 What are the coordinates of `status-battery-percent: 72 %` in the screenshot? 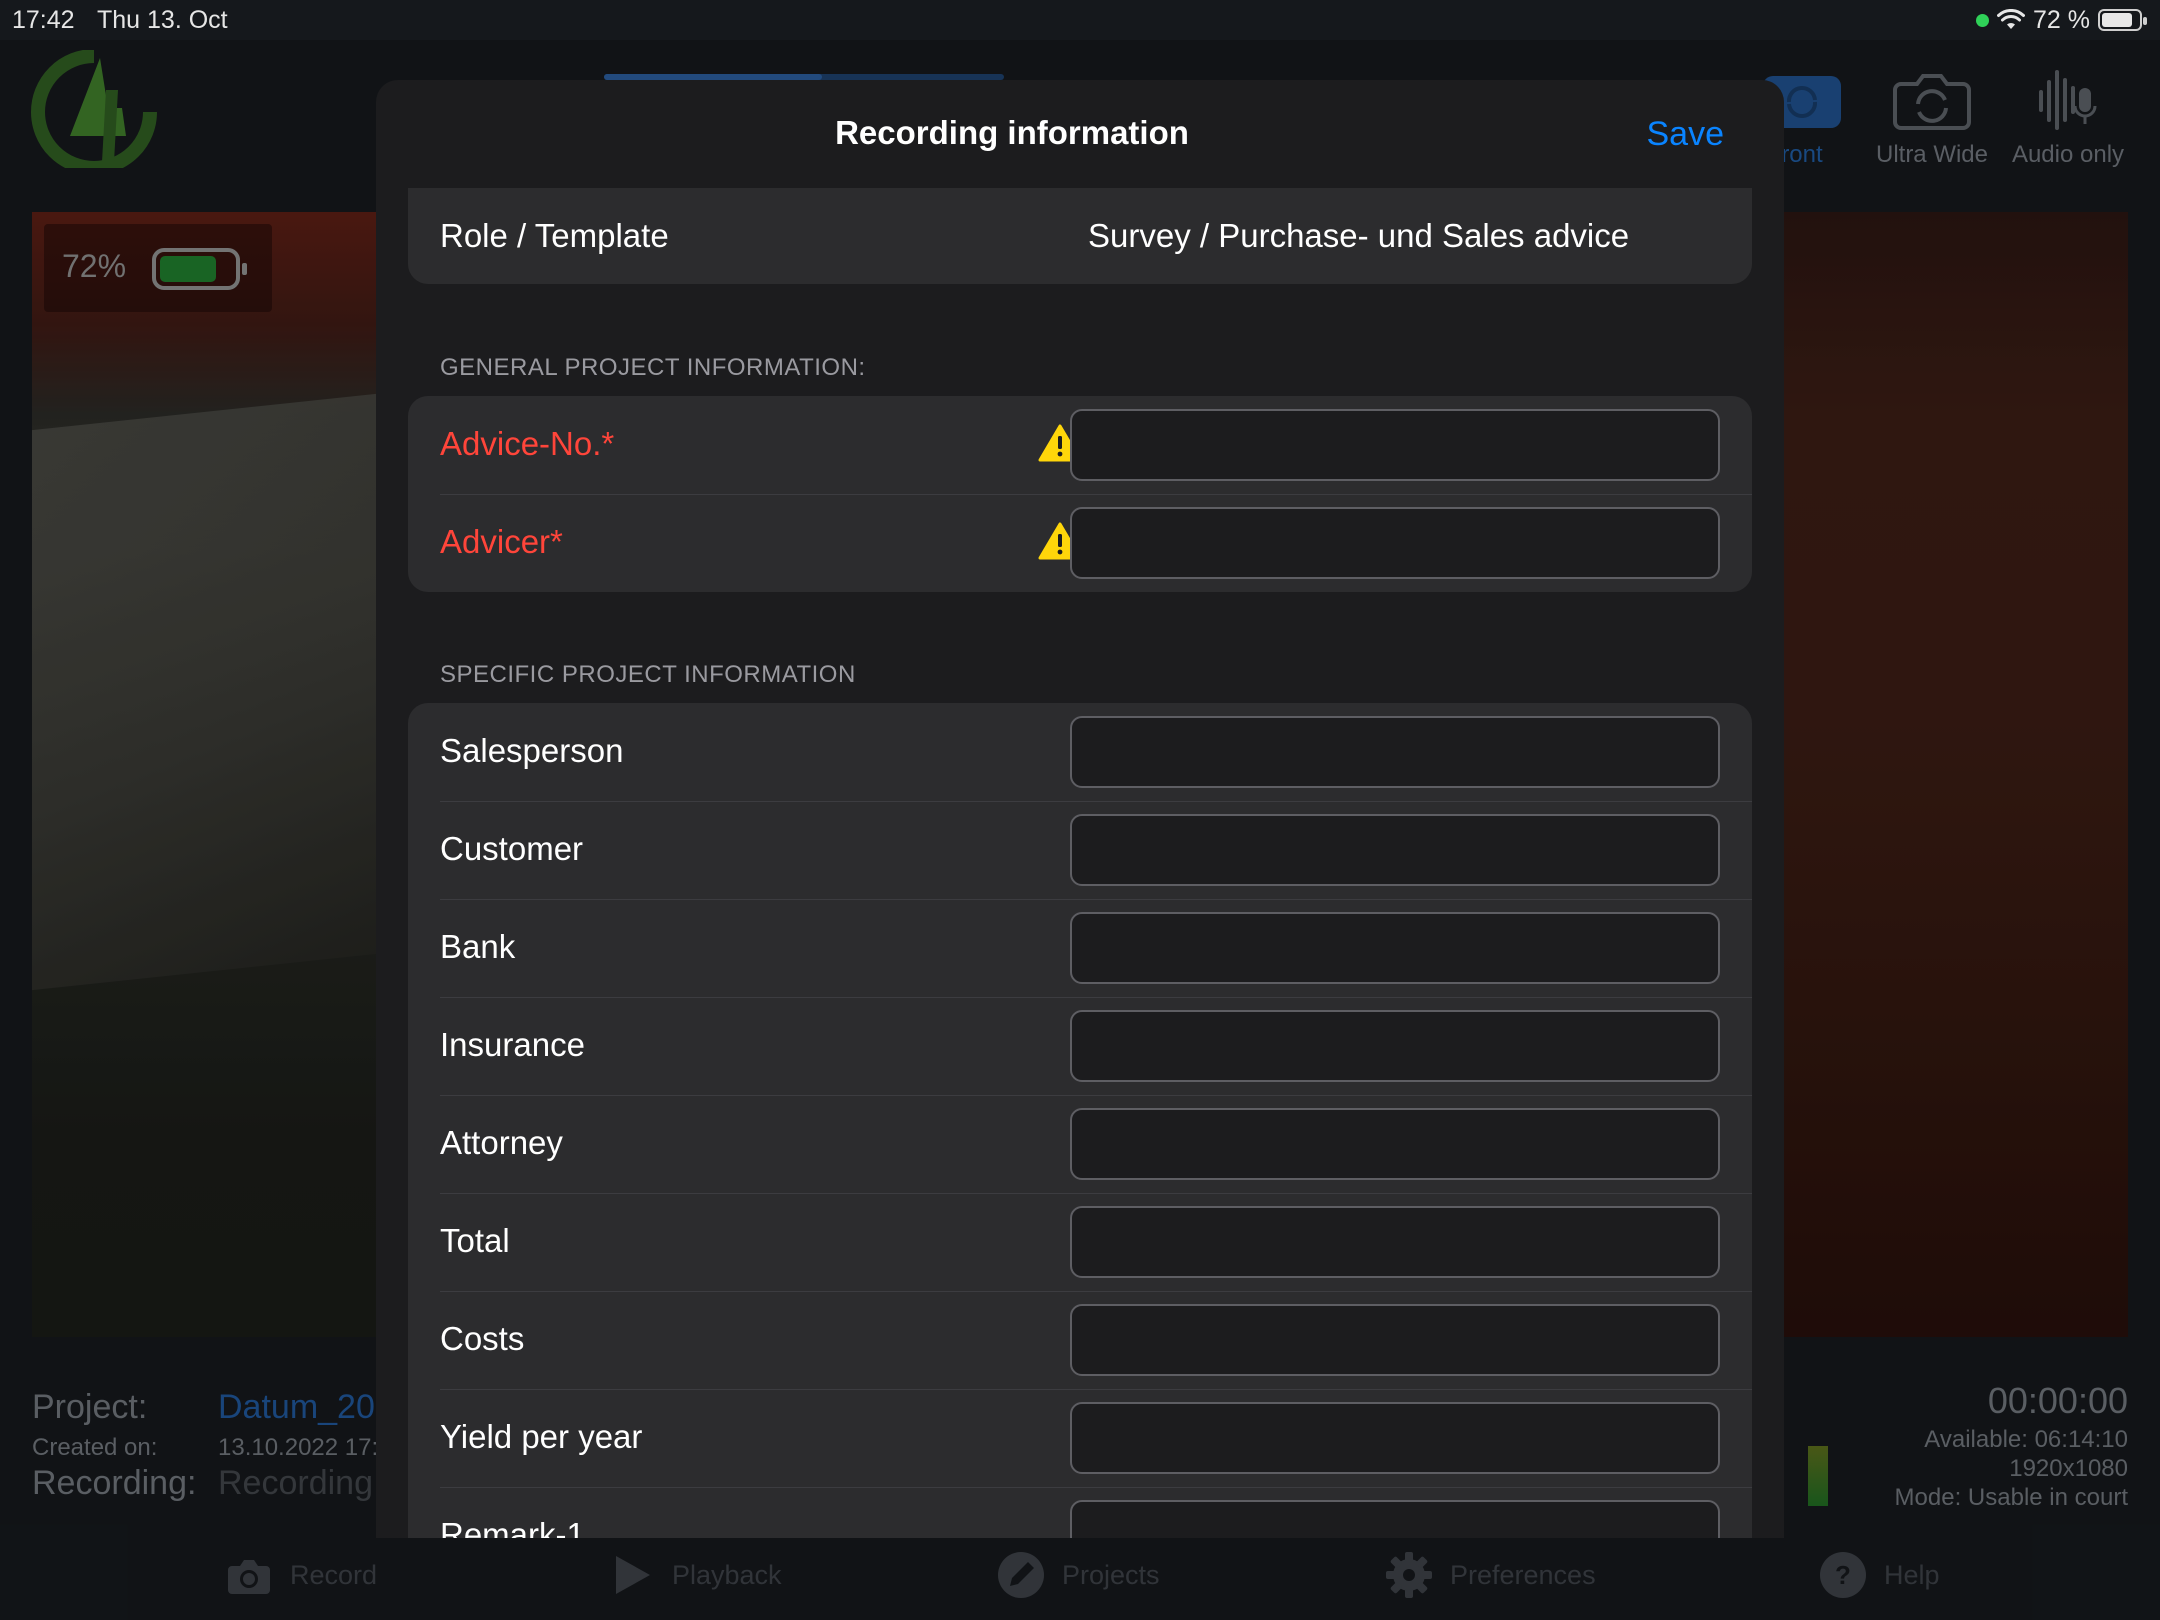 It's located at (2061, 19).